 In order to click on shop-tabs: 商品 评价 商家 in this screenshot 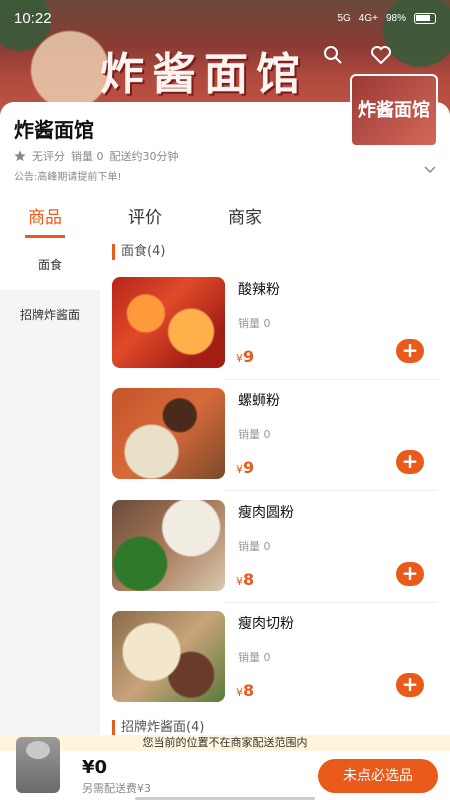, I will do `click(225, 219)`.